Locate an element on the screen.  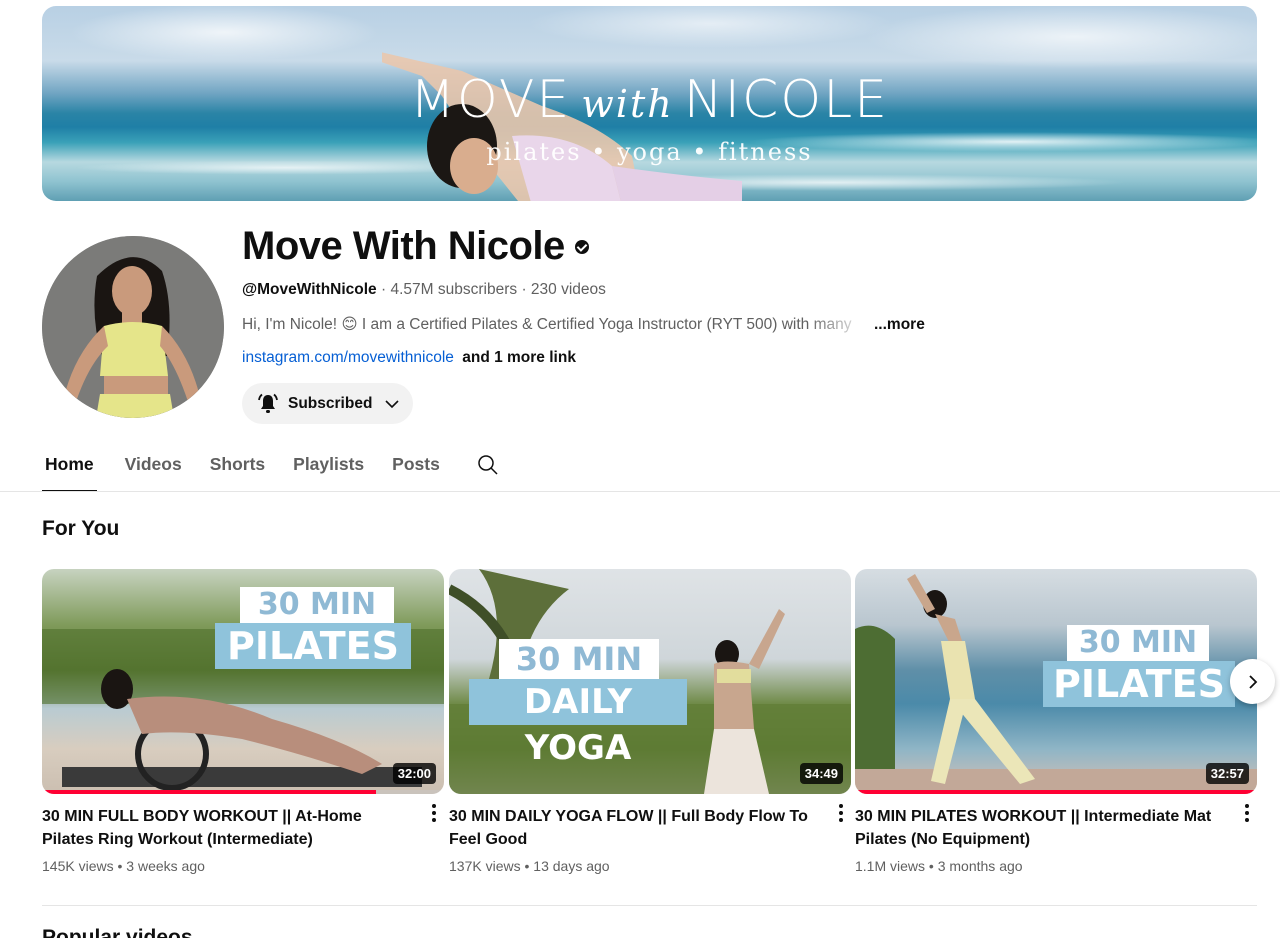
tab-playlists: Playlists is located at coordinates (328, 467).